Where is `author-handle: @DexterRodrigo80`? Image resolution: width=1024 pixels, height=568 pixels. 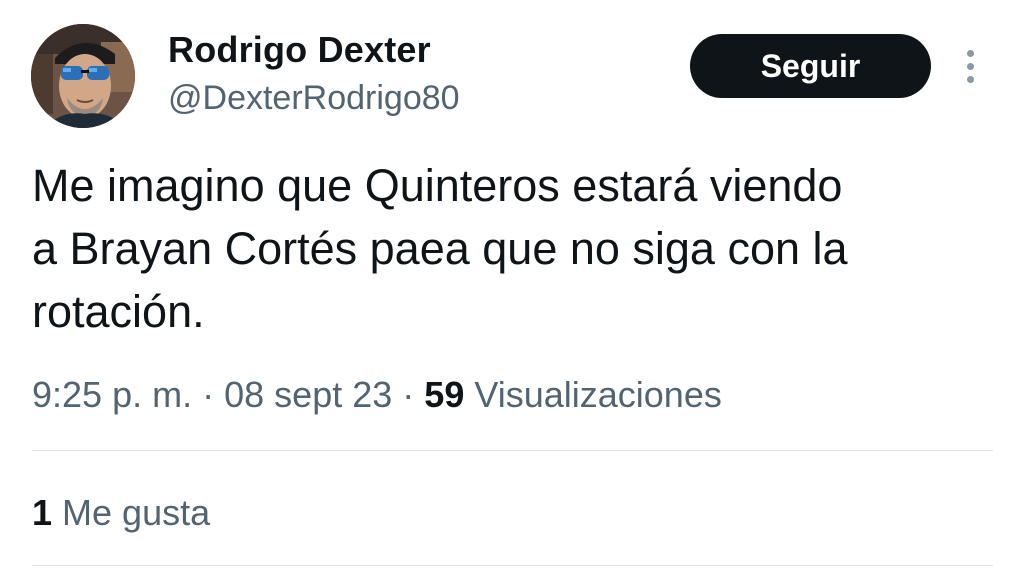
author-handle: @DexterRodrigo80 is located at coordinates (314, 98).